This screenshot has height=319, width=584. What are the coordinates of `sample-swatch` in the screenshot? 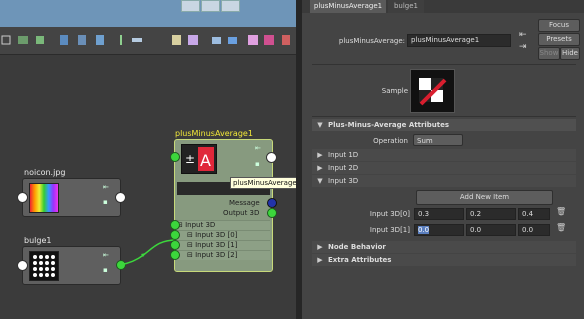 It's located at (432, 91).